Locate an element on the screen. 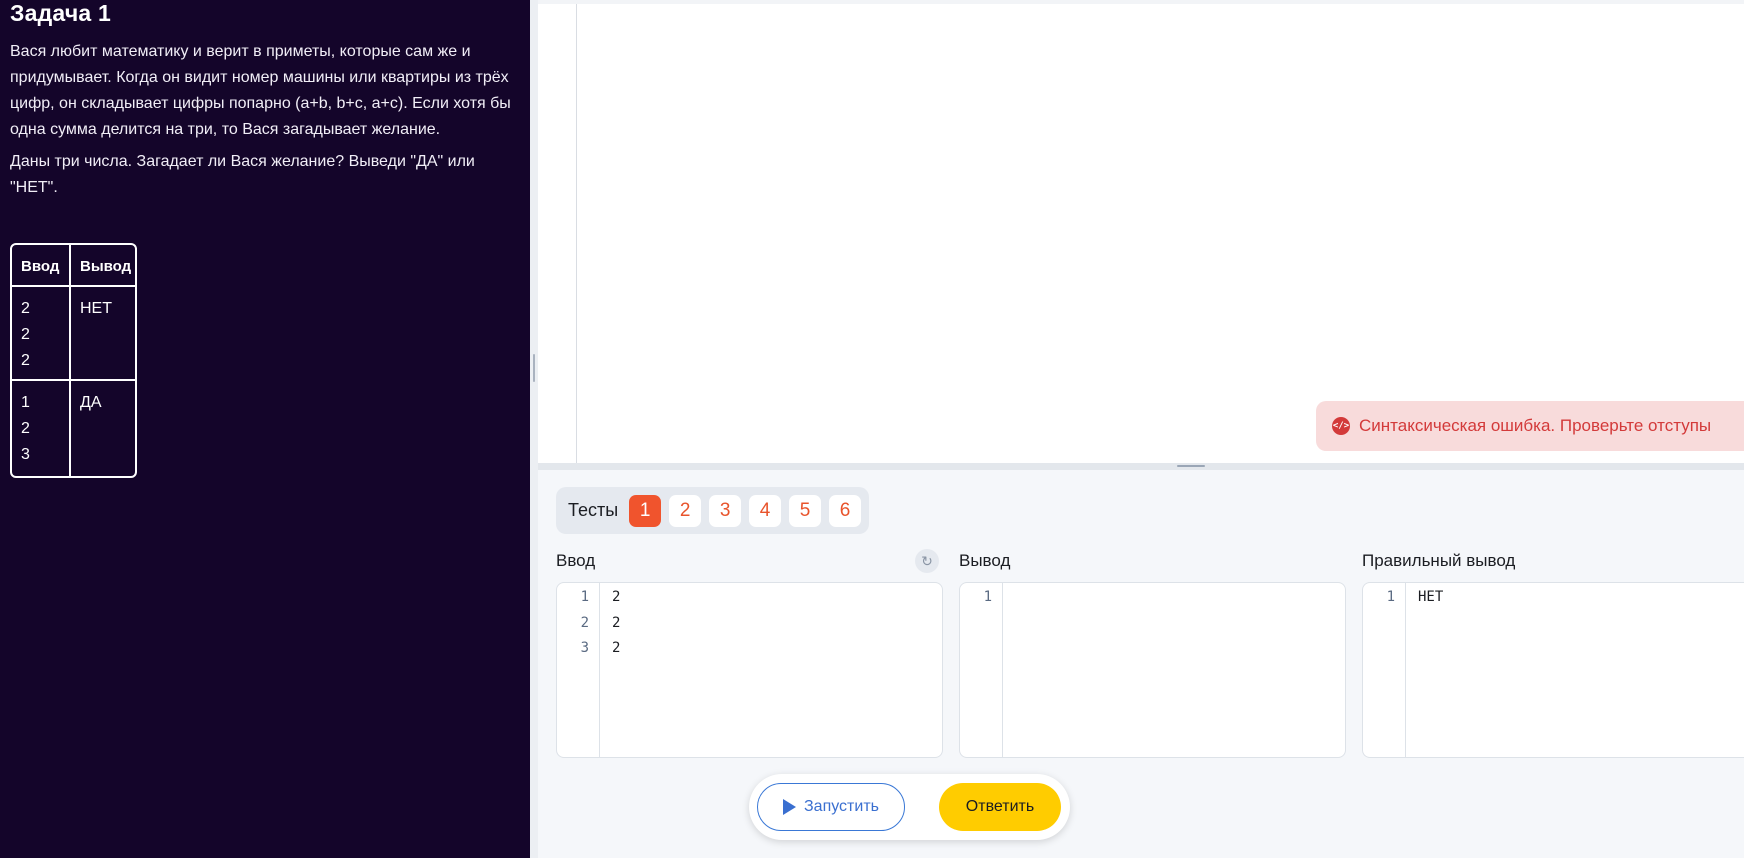  test-tab-5: 5 is located at coordinates (805, 510).